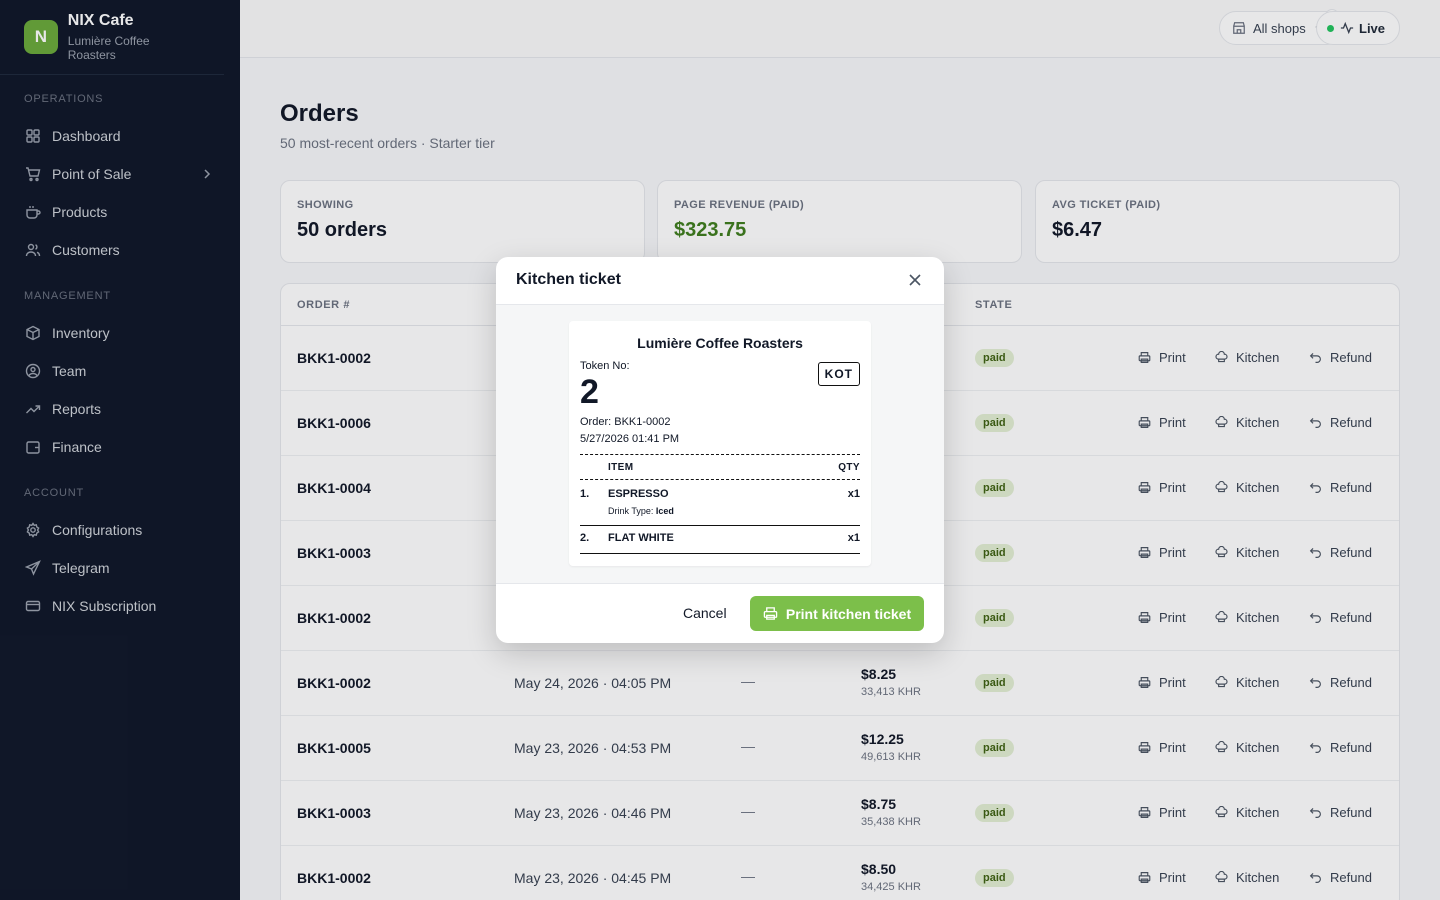 This screenshot has height=900, width=1440. What do you see at coordinates (915, 280) in the screenshot?
I see `close-icon` at bounding box center [915, 280].